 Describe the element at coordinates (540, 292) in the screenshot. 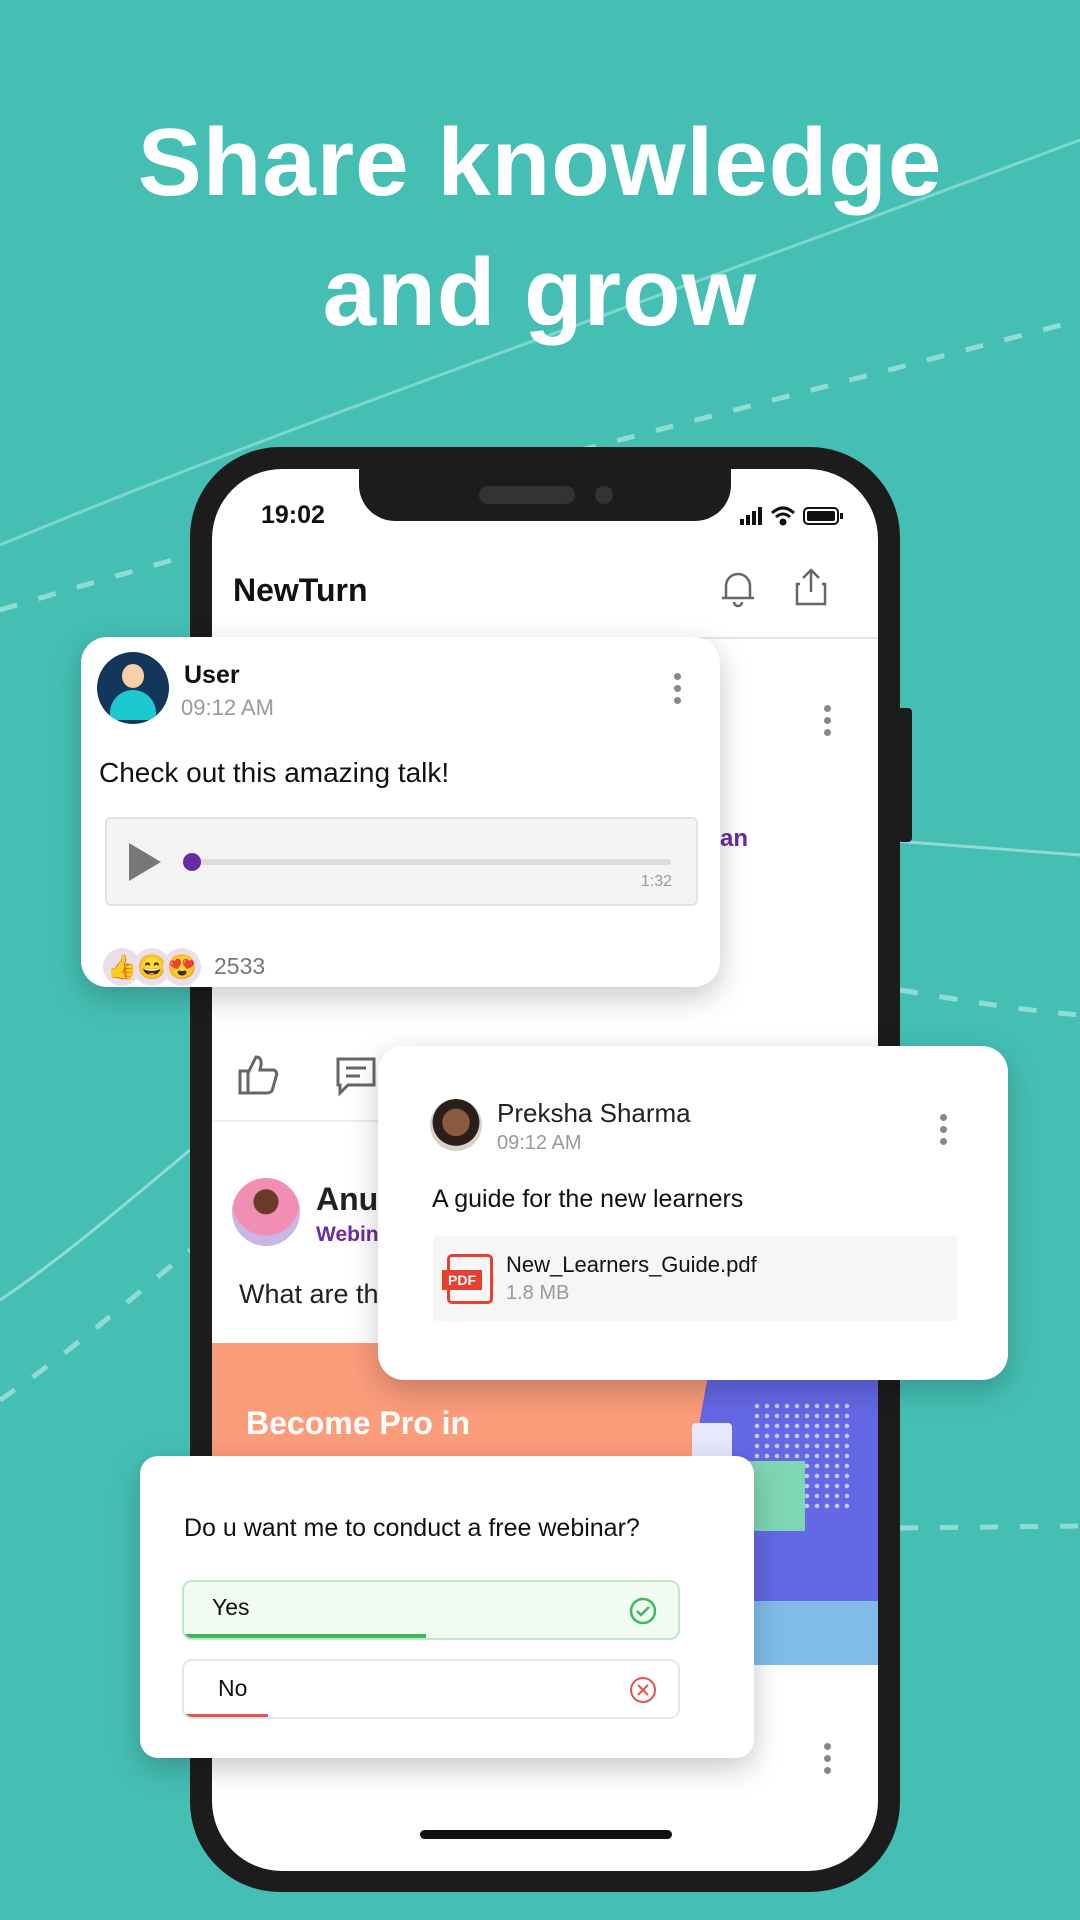

I see `headline-line-2: and grow` at that location.